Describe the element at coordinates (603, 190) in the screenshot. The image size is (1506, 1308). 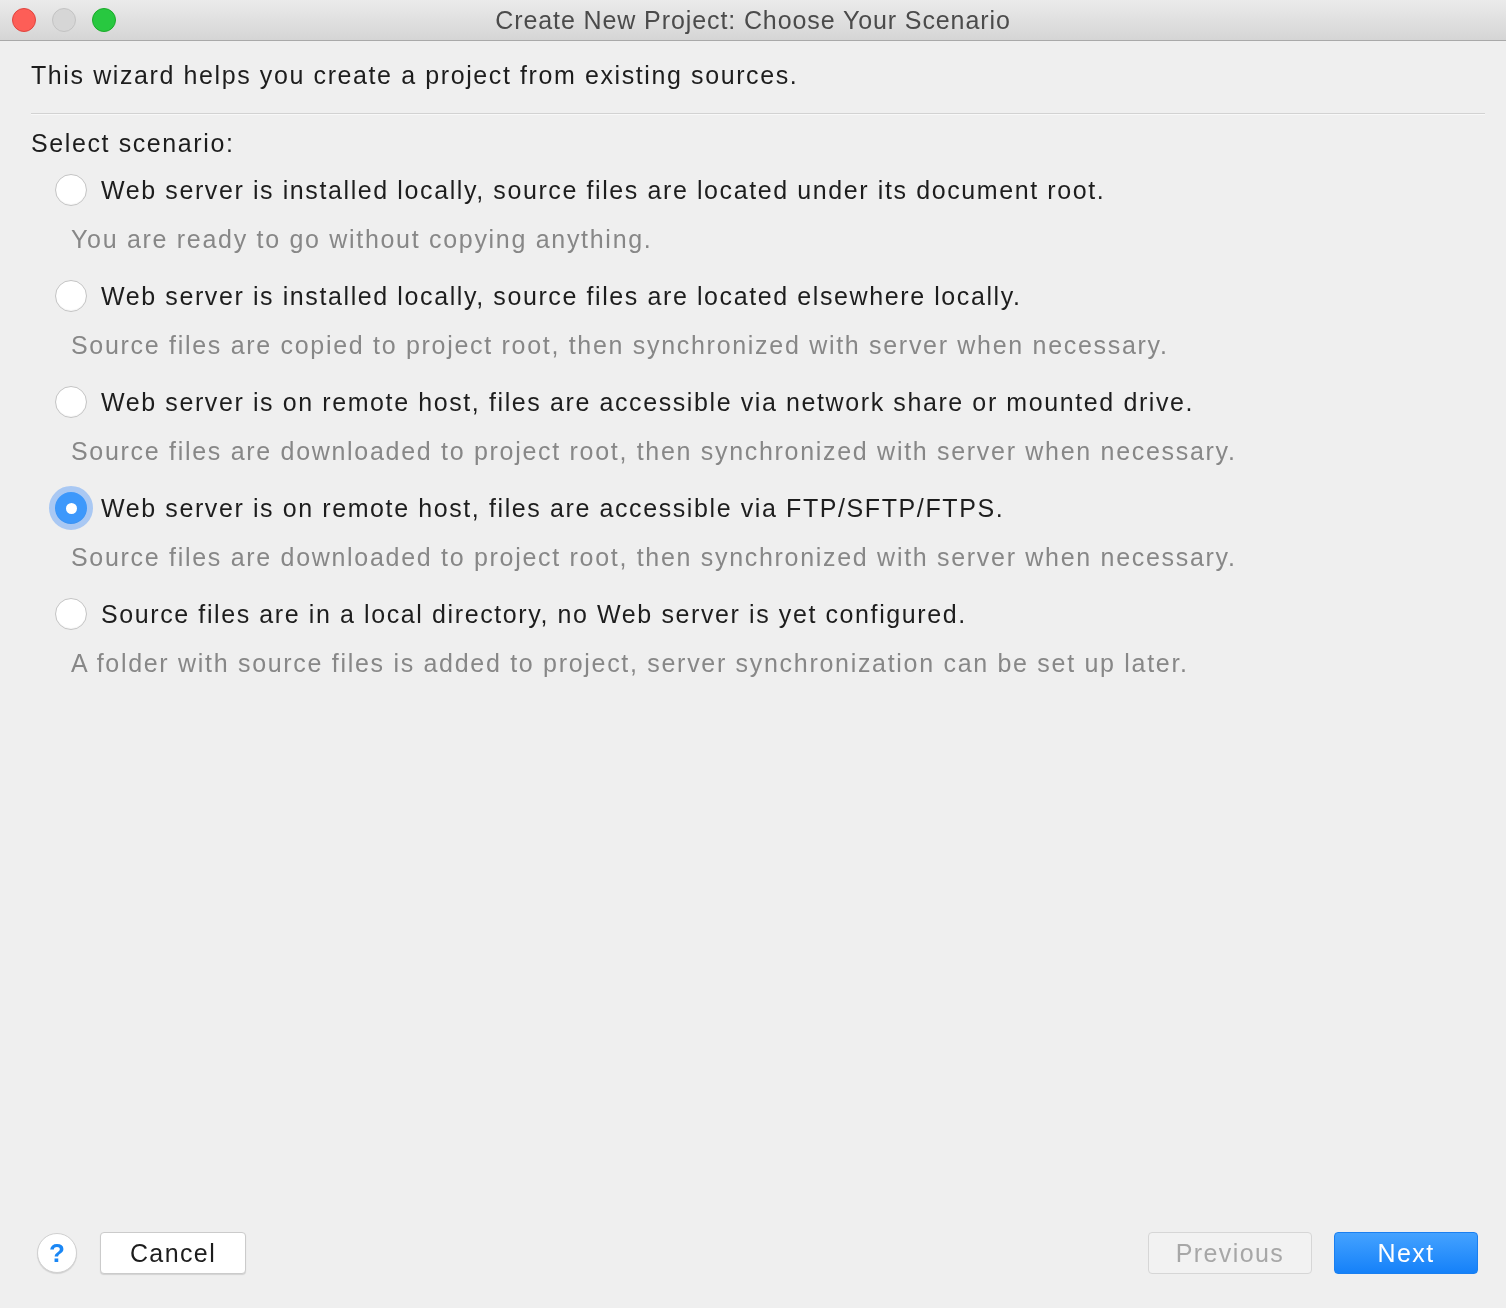
I see `option-label: Web server is installed locally, source files are located under its document root.` at that location.